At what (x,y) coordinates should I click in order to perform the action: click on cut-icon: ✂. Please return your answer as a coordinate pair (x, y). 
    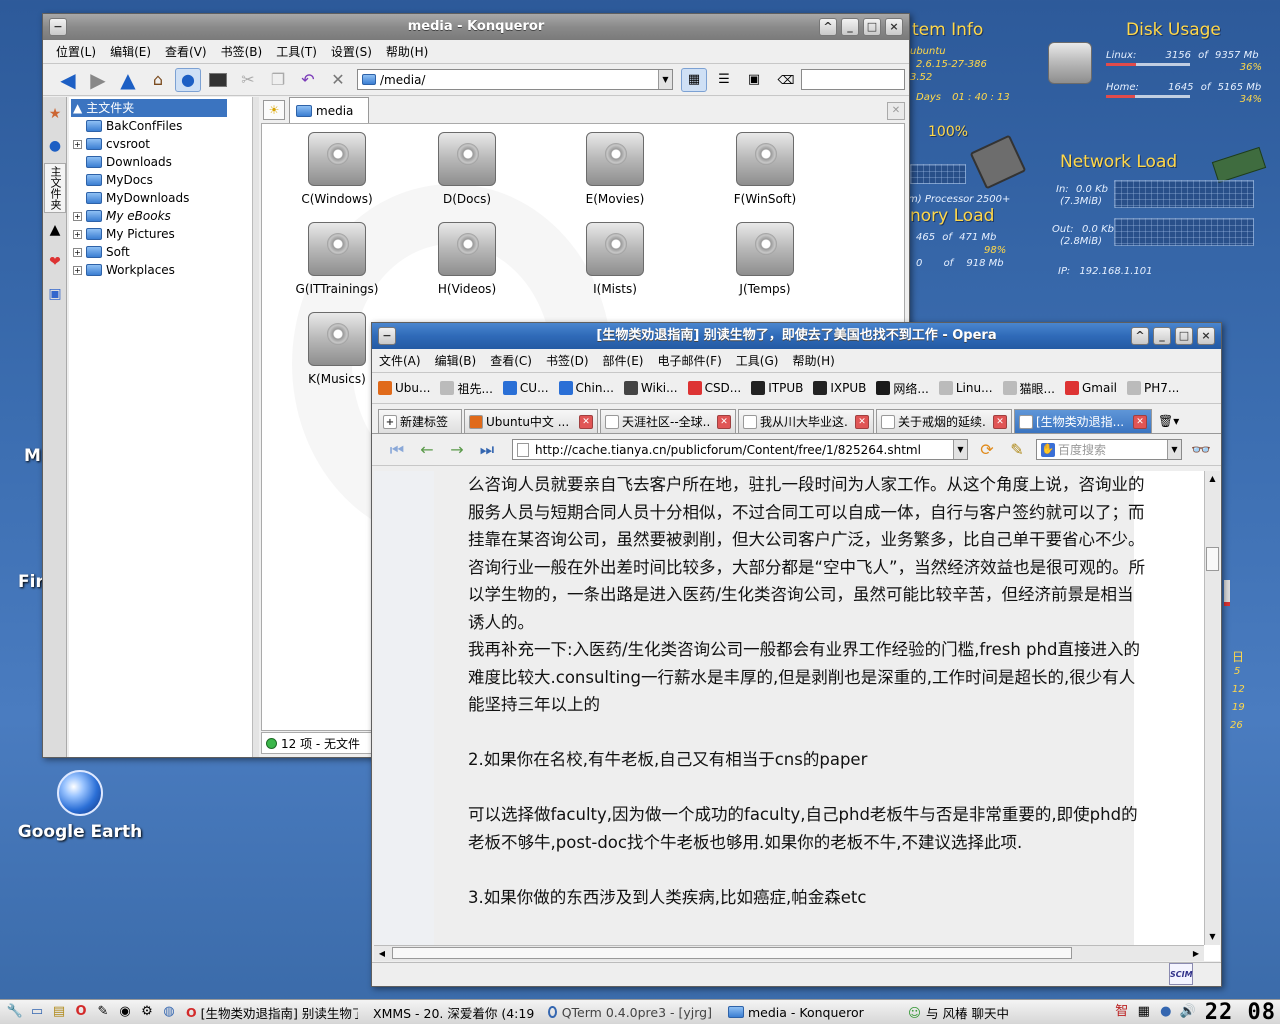
    Looking at the image, I should click on (248, 80).